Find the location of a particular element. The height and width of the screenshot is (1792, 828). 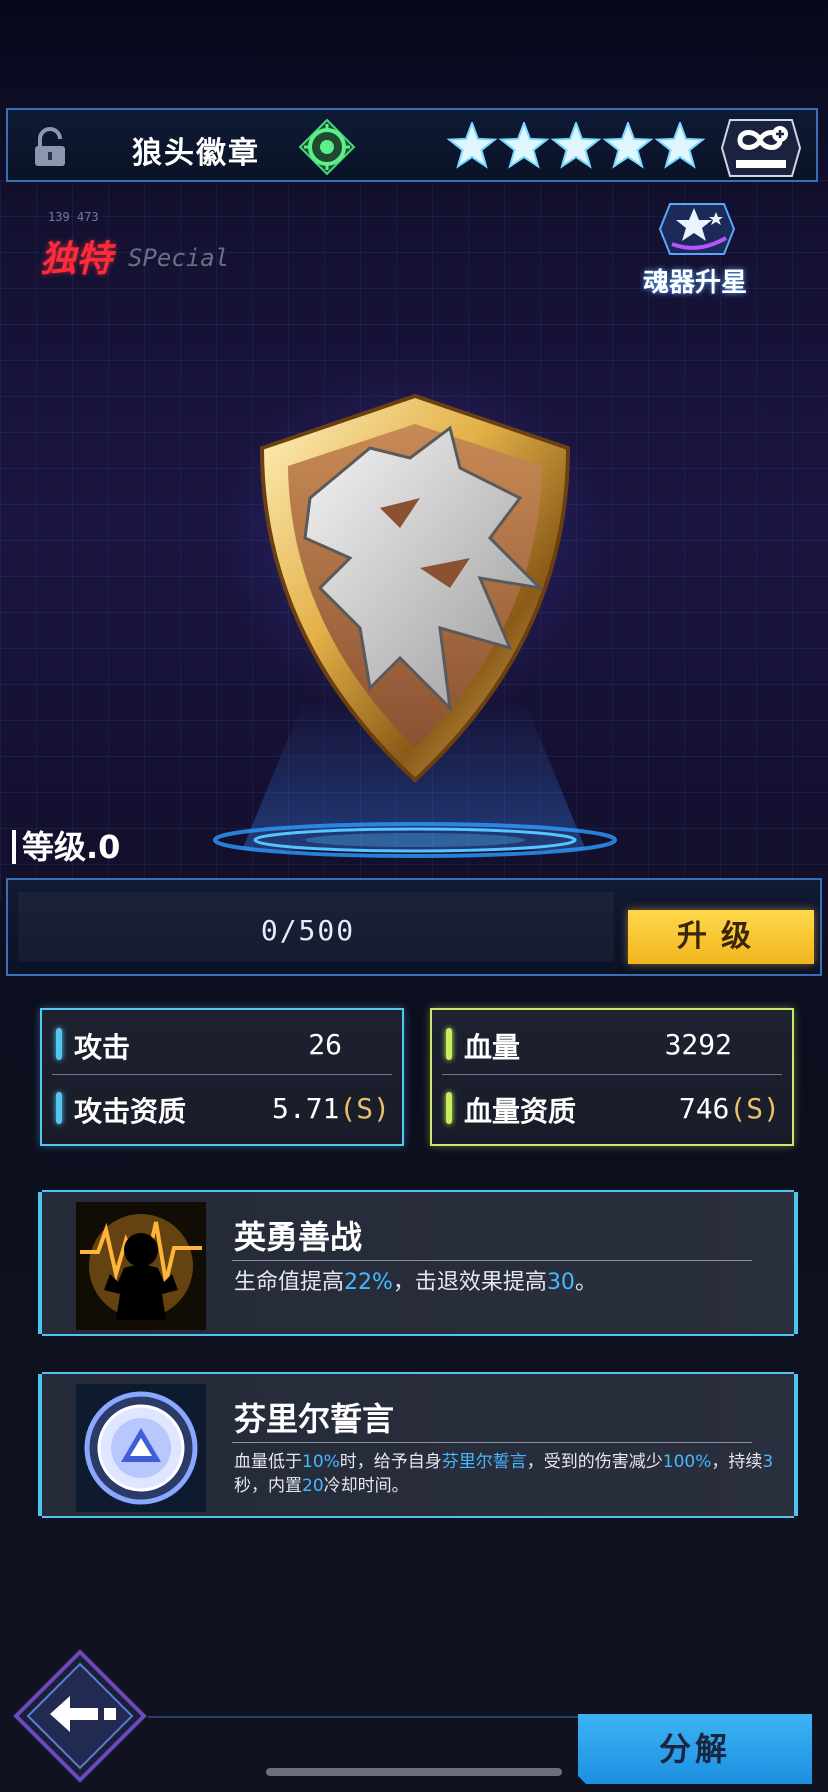

level-label: 等级.0 is located at coordinates (66, 847).